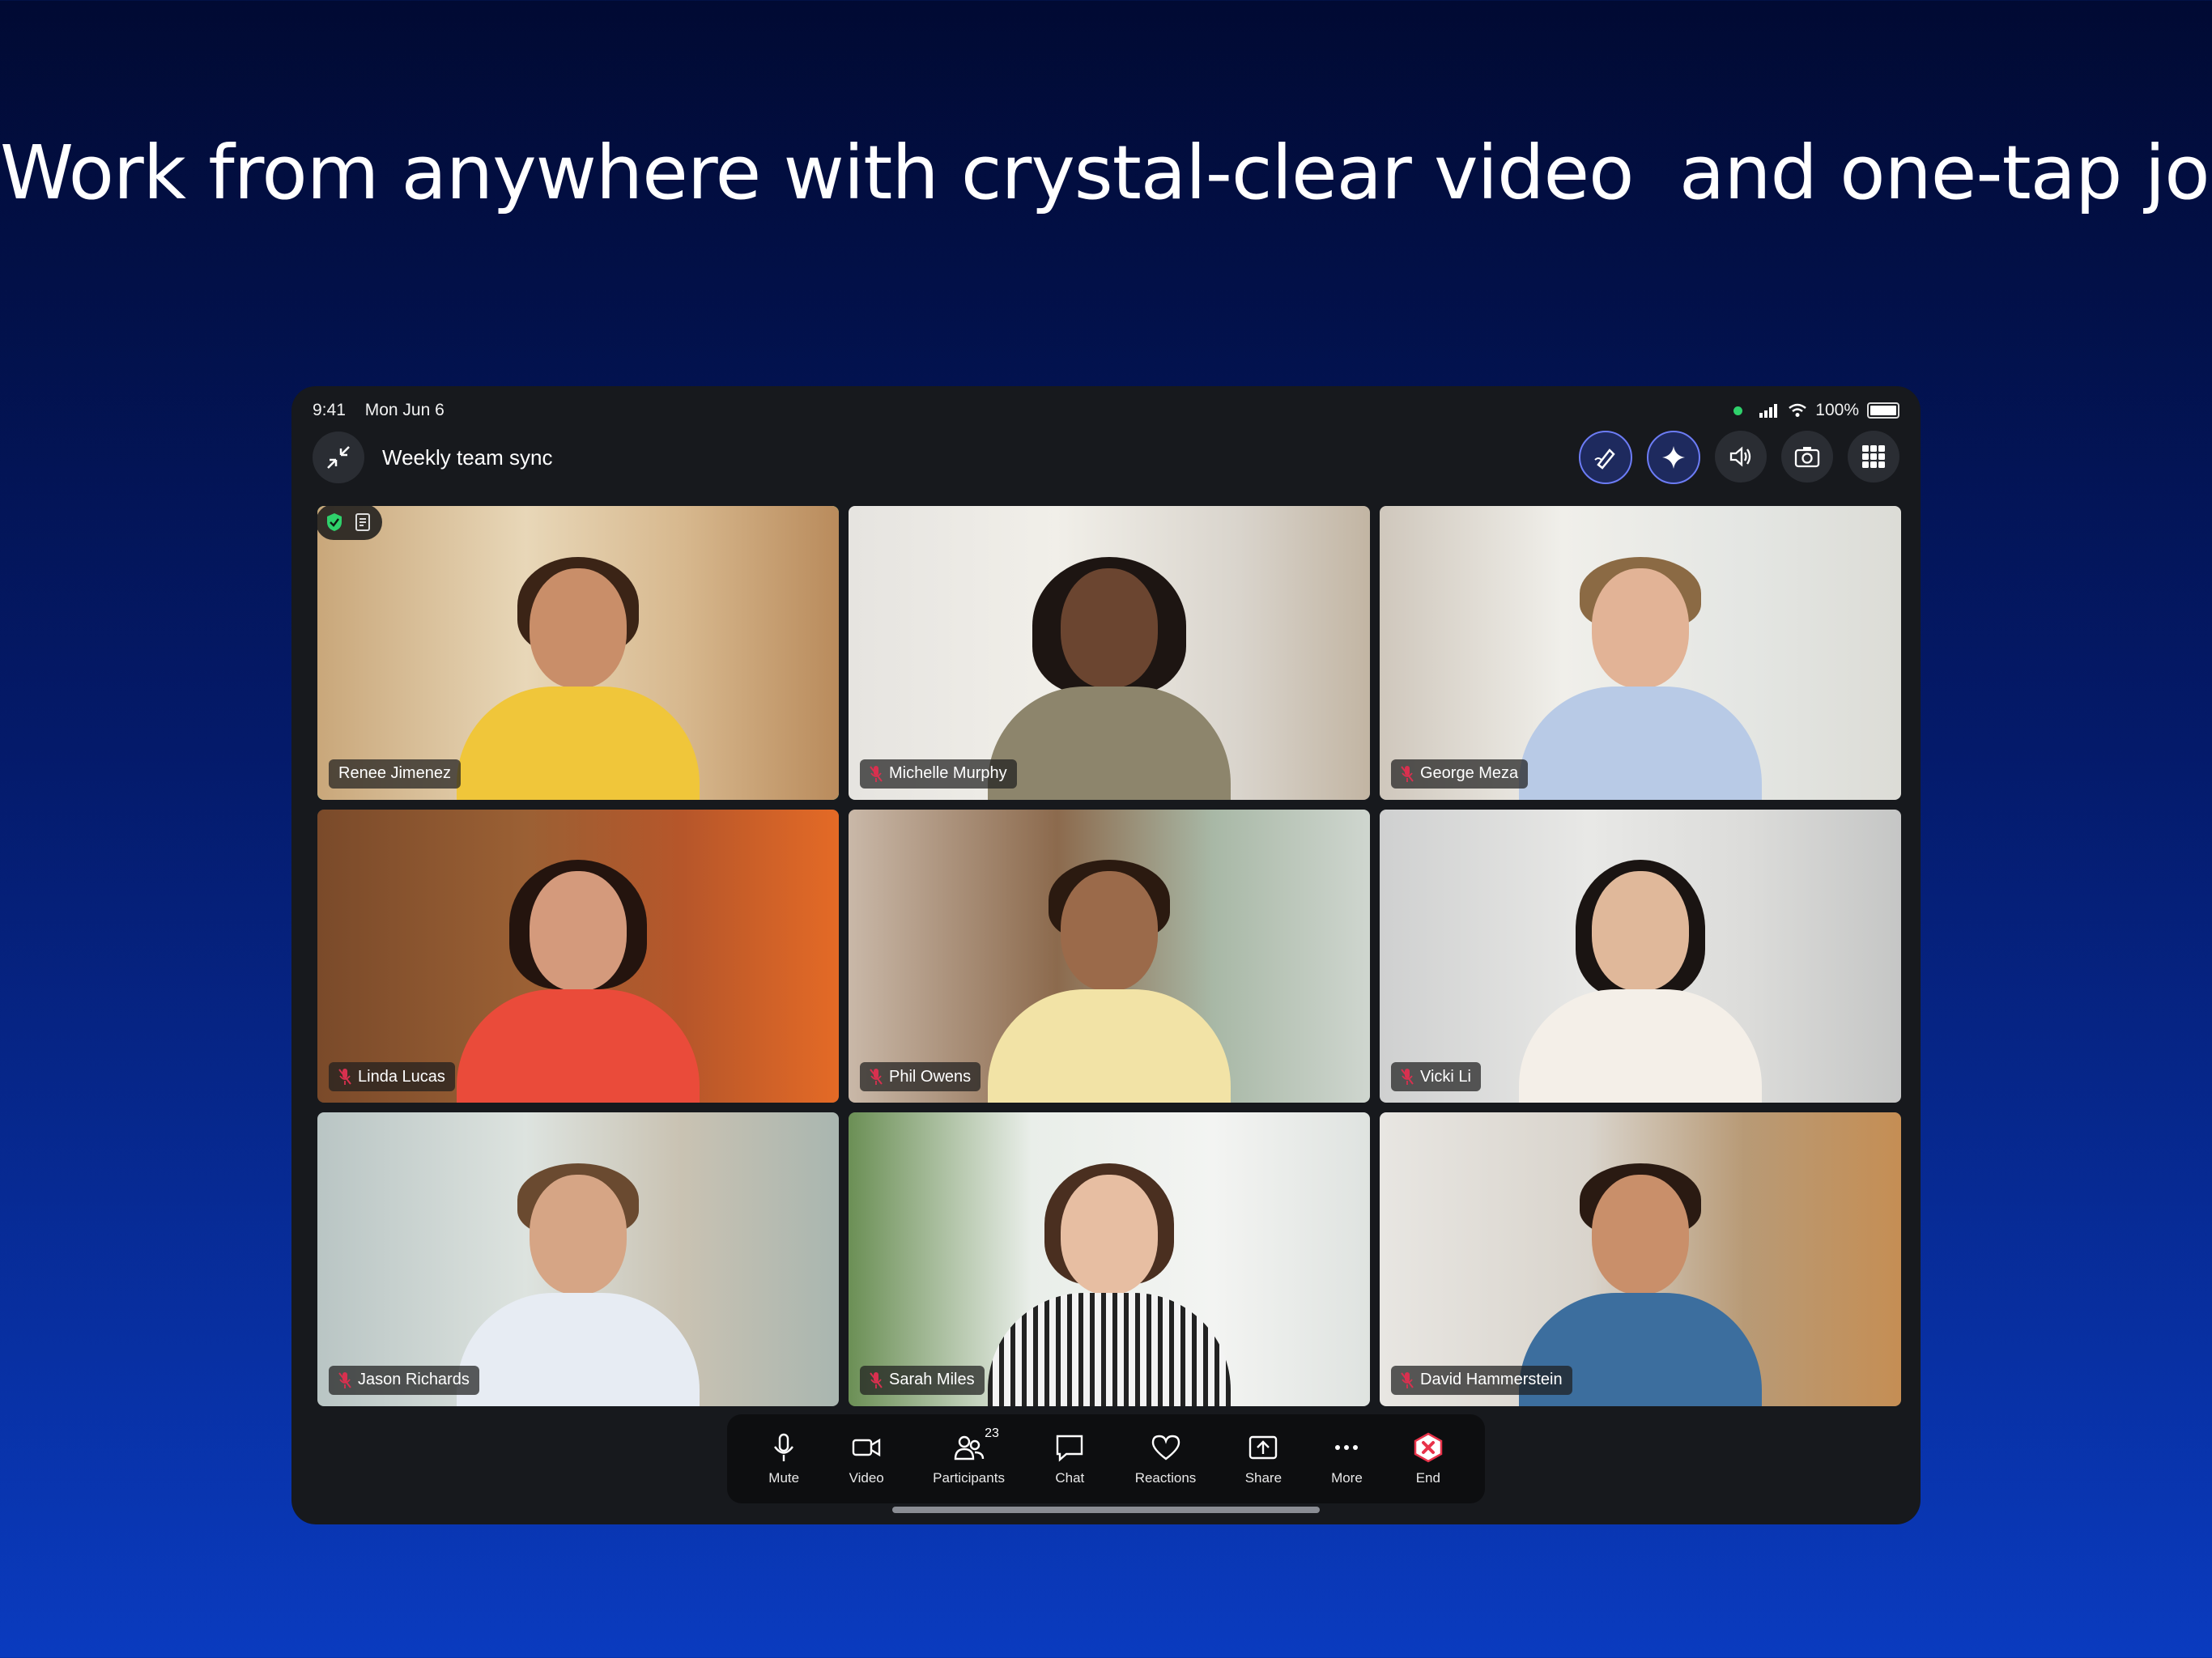  I want to click on collapse-arrows-icon, so click(339, 457).